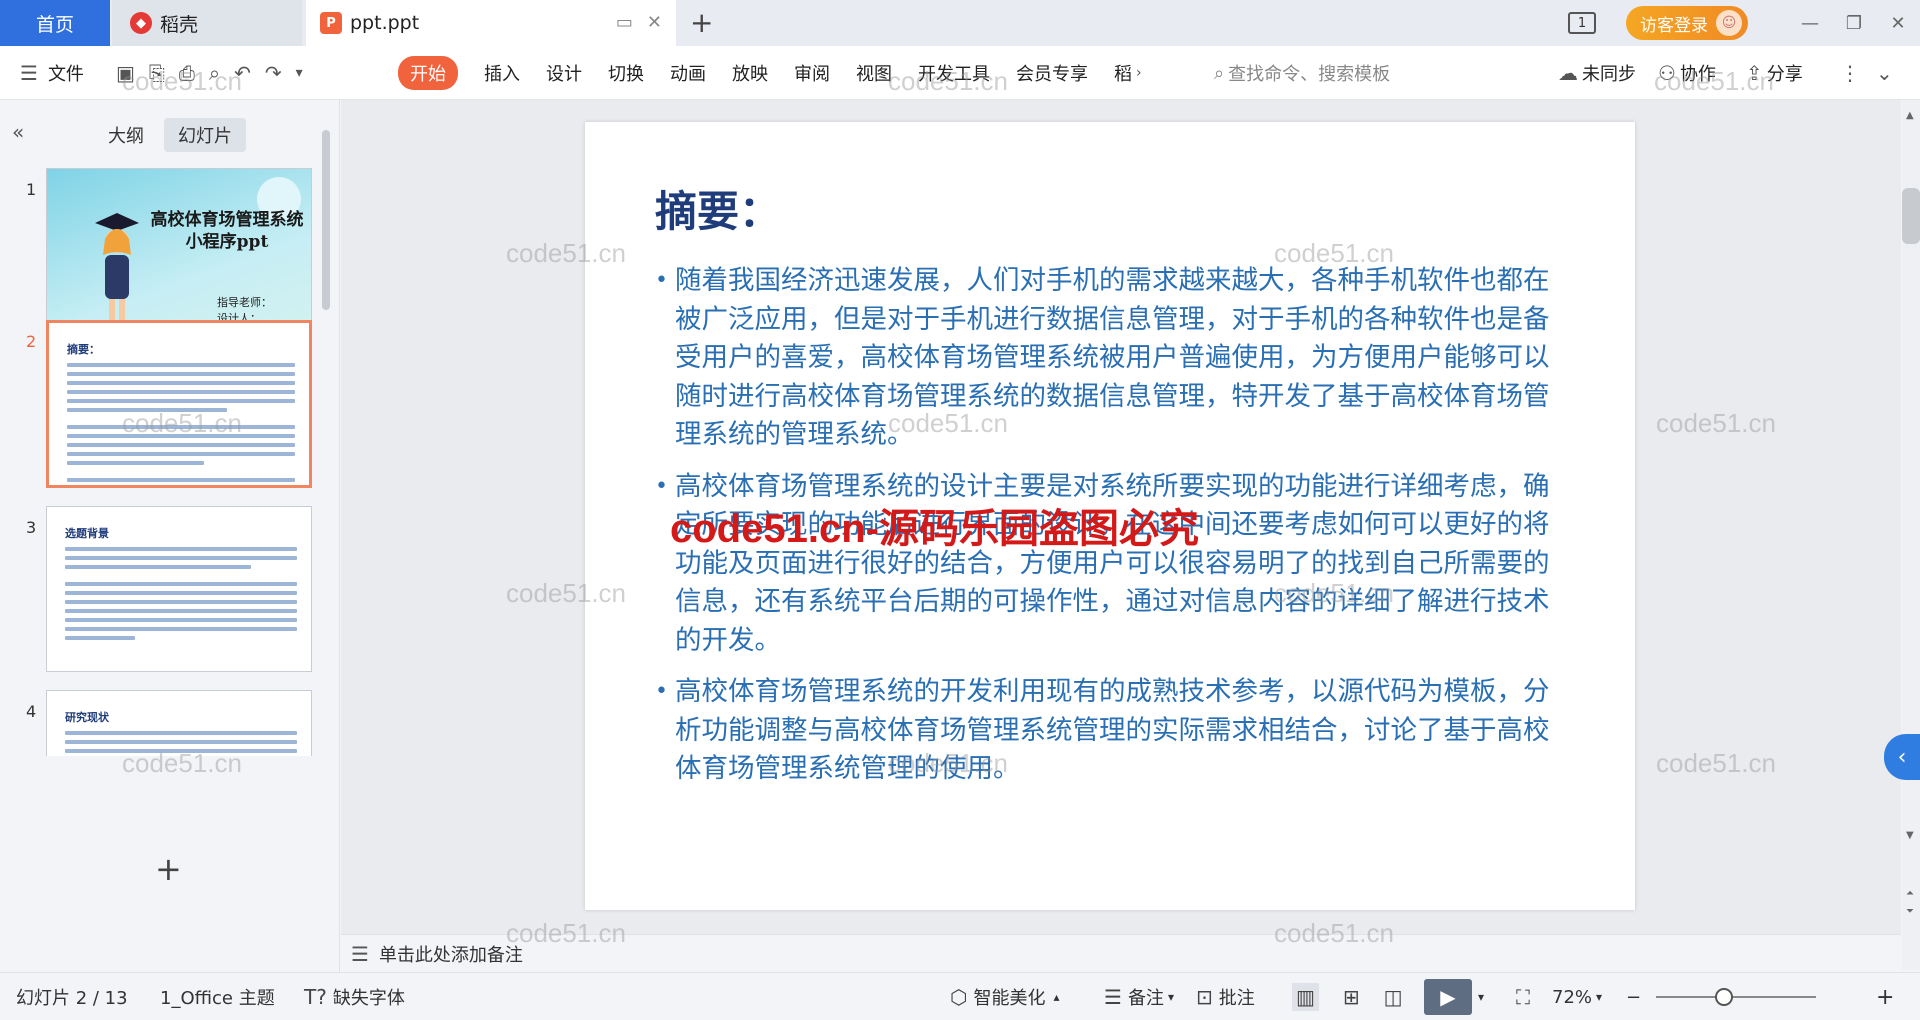 The width and height of the screenshot is (1920, 1020). I want to click on quick-access-dropdown-icon: ▾, so click(299, 73).